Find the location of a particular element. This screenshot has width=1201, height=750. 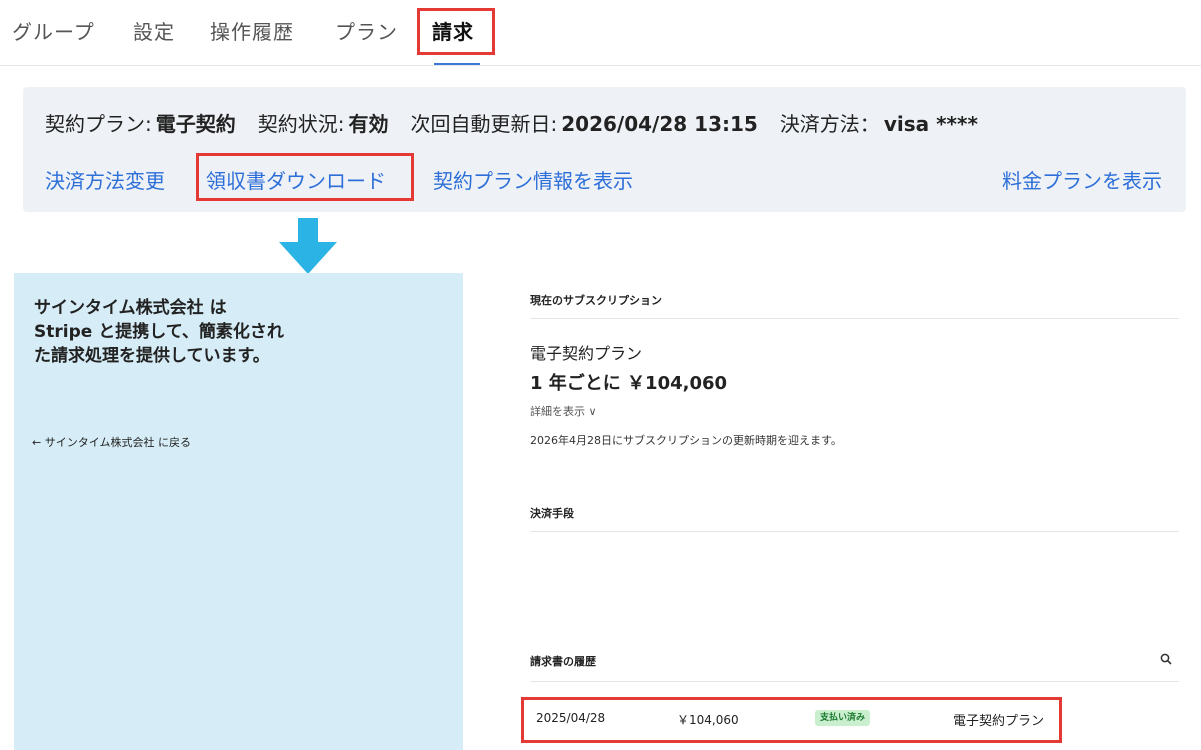

plan-value: 電子契約 is located at coordinates (195, 124).